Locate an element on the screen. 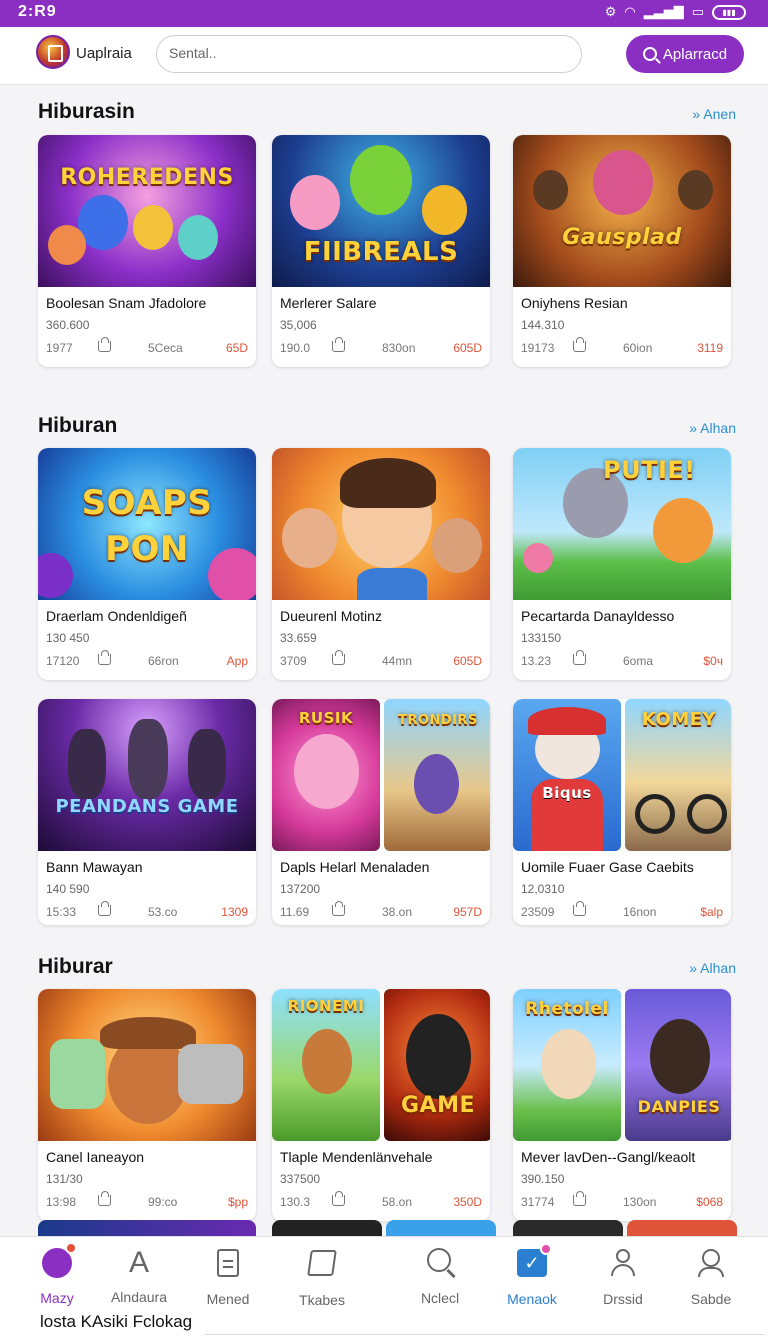 This screenshot has width=768, height=1344. profile-icon is located at coordinates (711, 1265).